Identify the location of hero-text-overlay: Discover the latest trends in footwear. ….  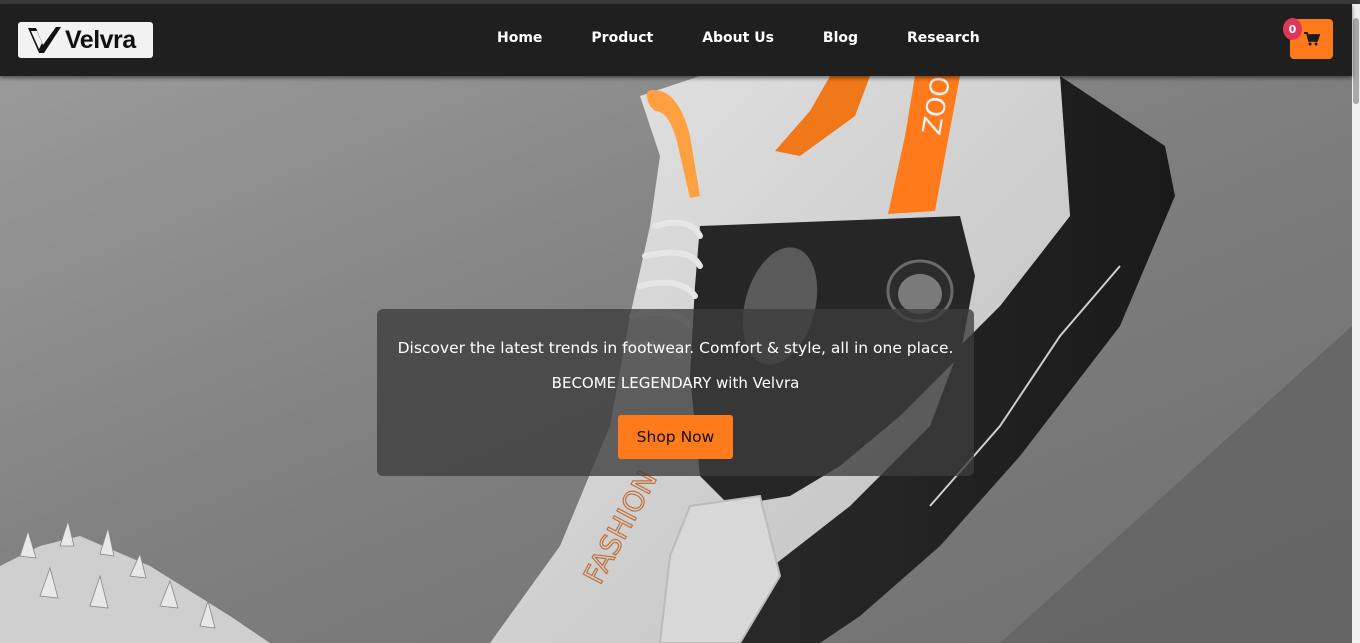
(675, 392).